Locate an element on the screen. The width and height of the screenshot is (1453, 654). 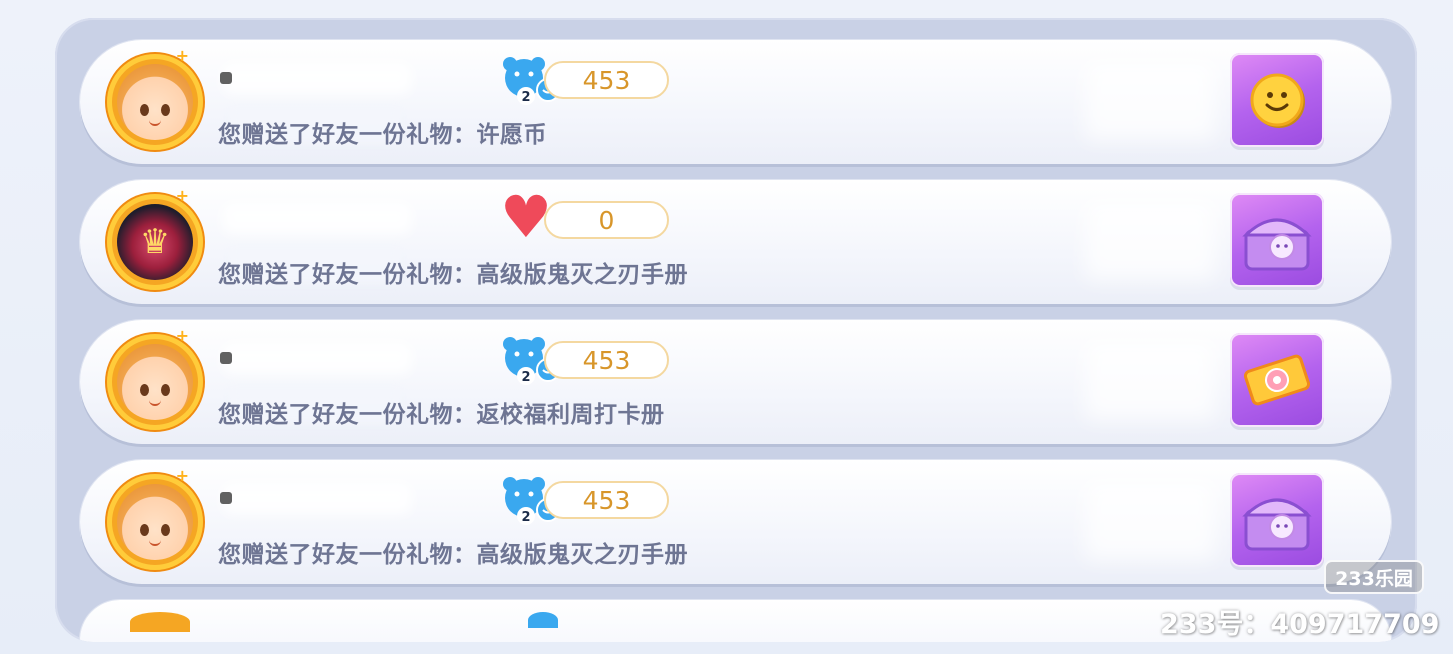
bear-level-2-icon is located at coordinates (543, 620).